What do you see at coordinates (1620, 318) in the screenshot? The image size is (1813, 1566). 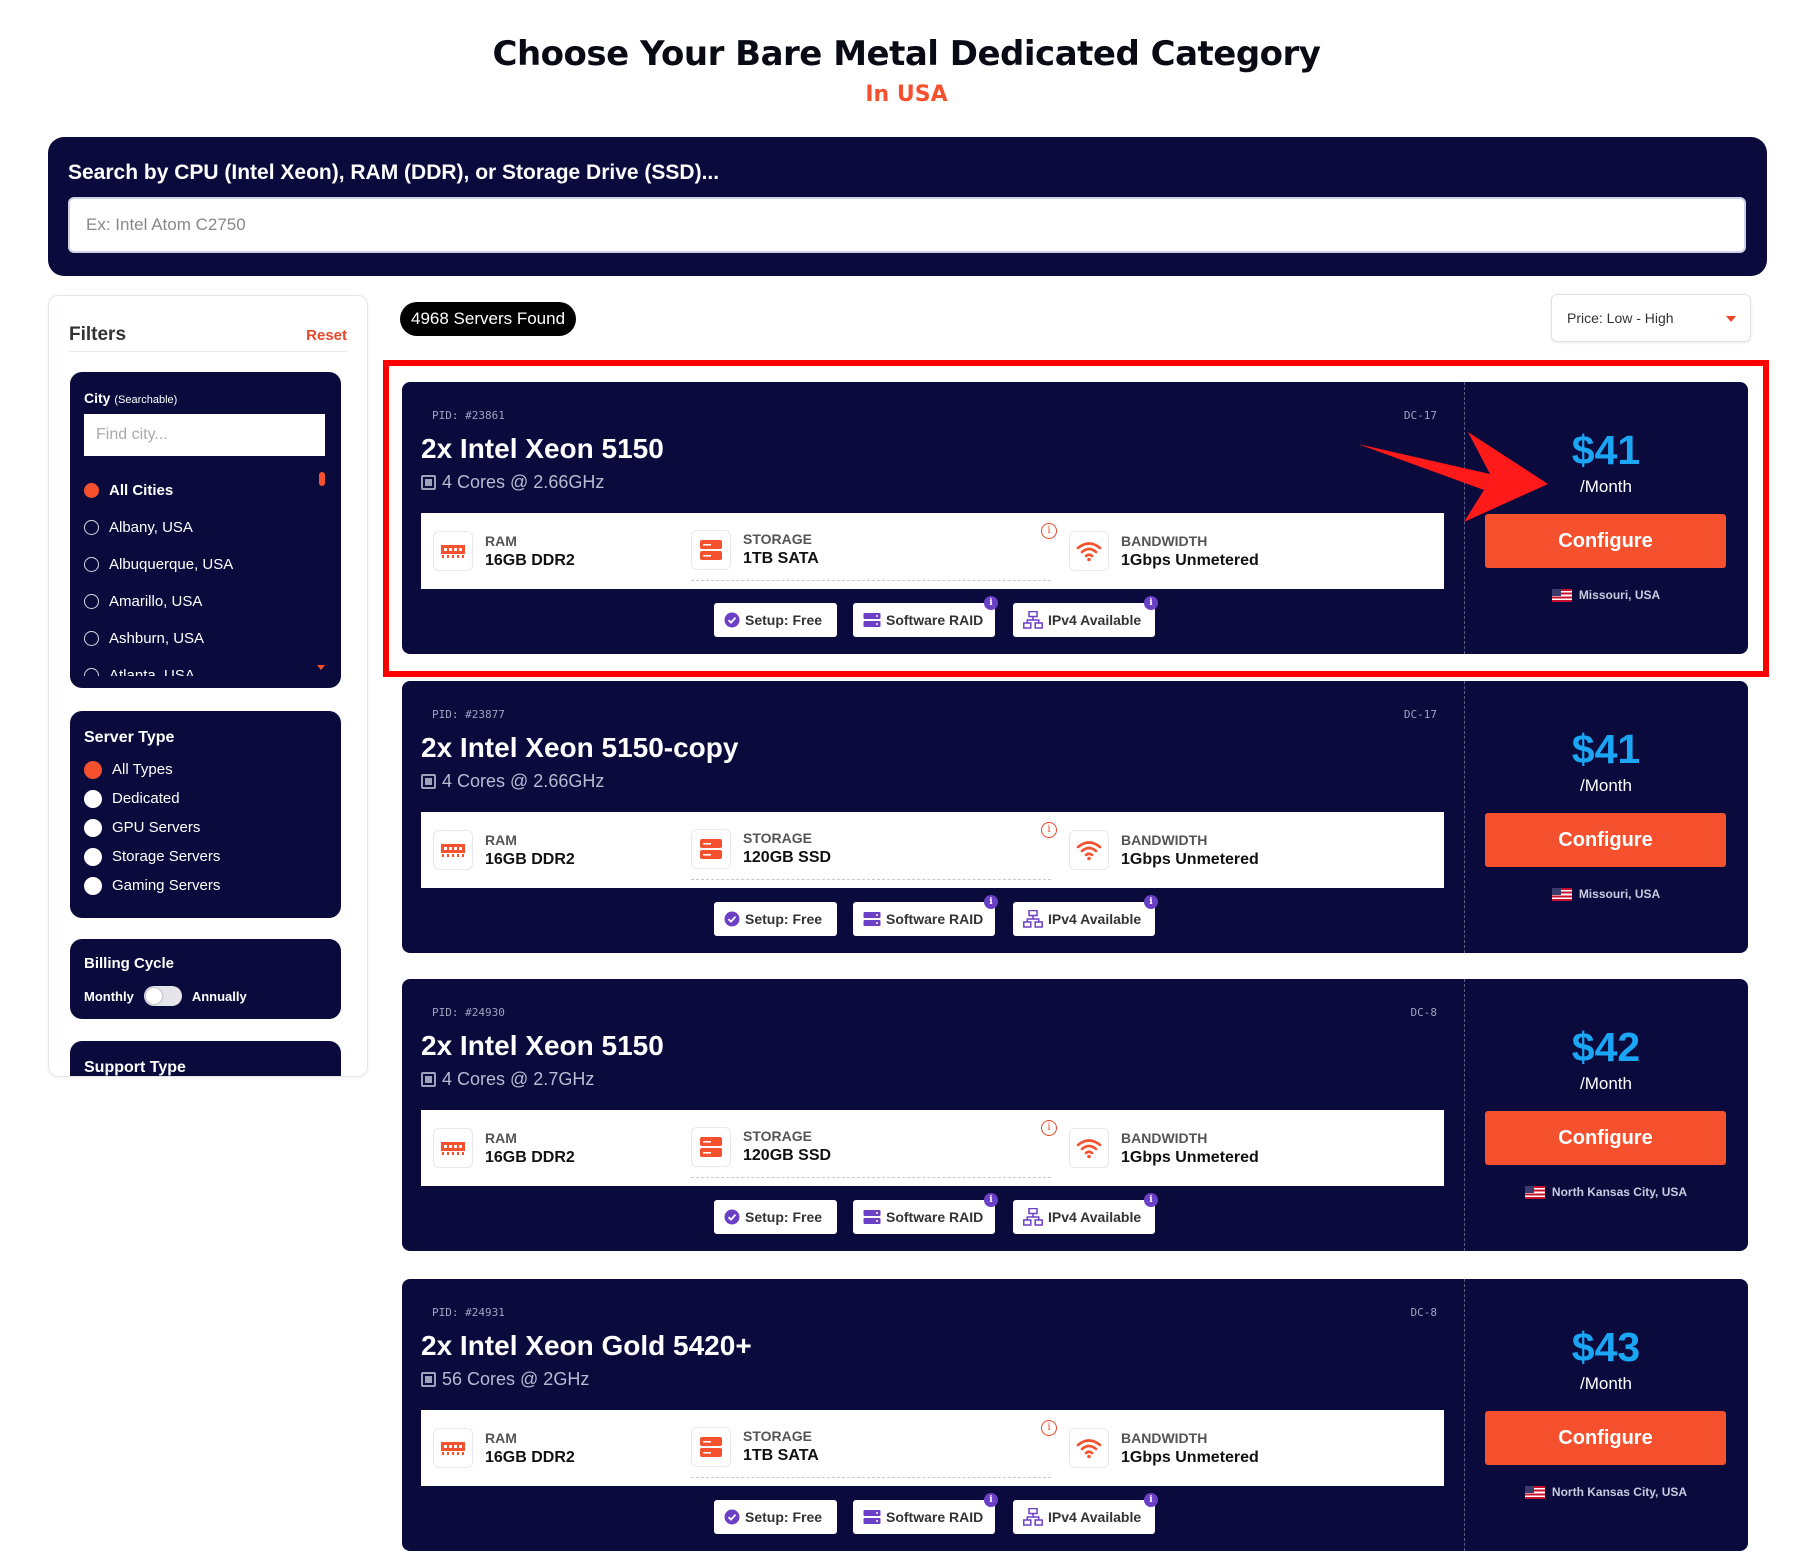 I see `sort-select-value: Price: Low - High` at bounding box center [1620, 318].